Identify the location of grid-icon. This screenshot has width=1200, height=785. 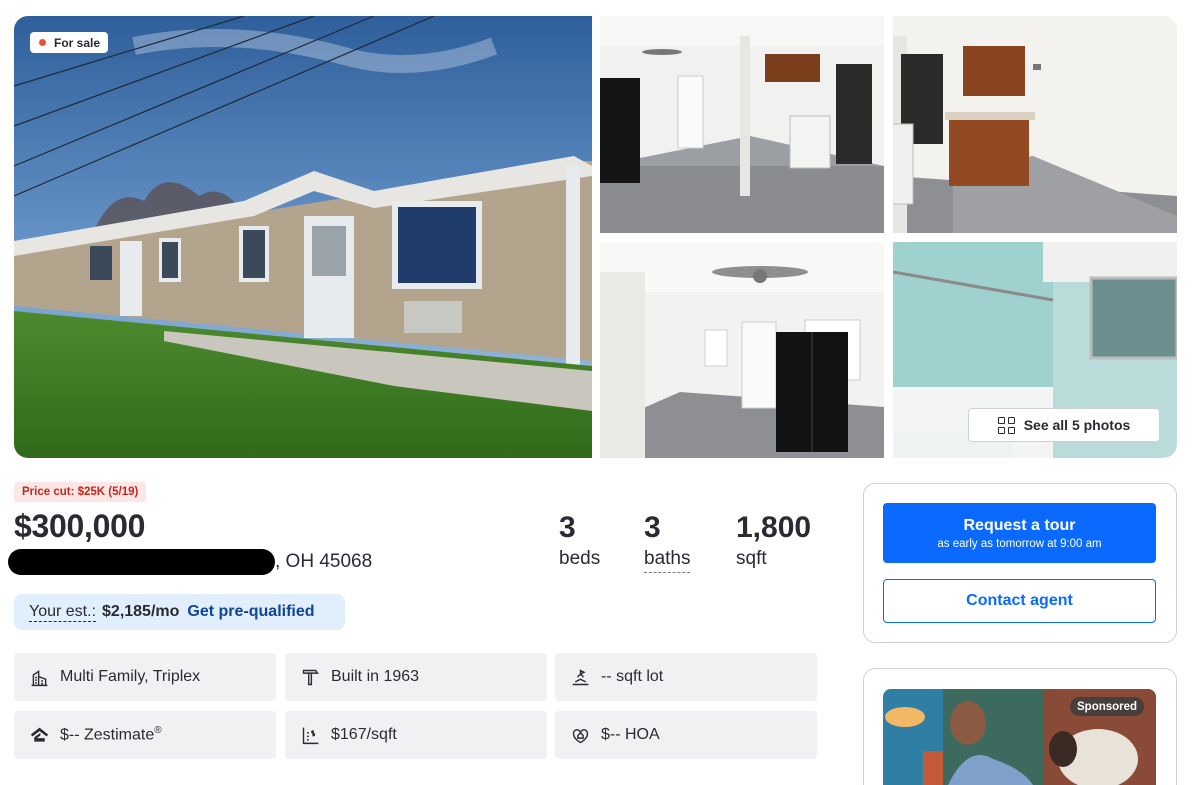
(1006, 425).